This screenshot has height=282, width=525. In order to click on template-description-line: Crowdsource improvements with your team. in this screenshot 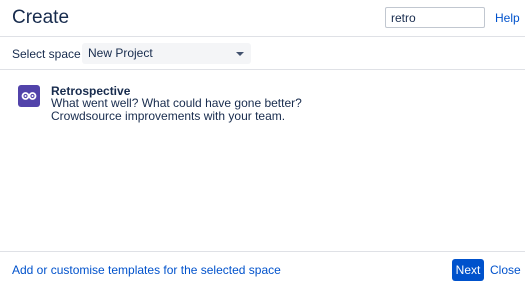, I will do `click(168, 116)`.